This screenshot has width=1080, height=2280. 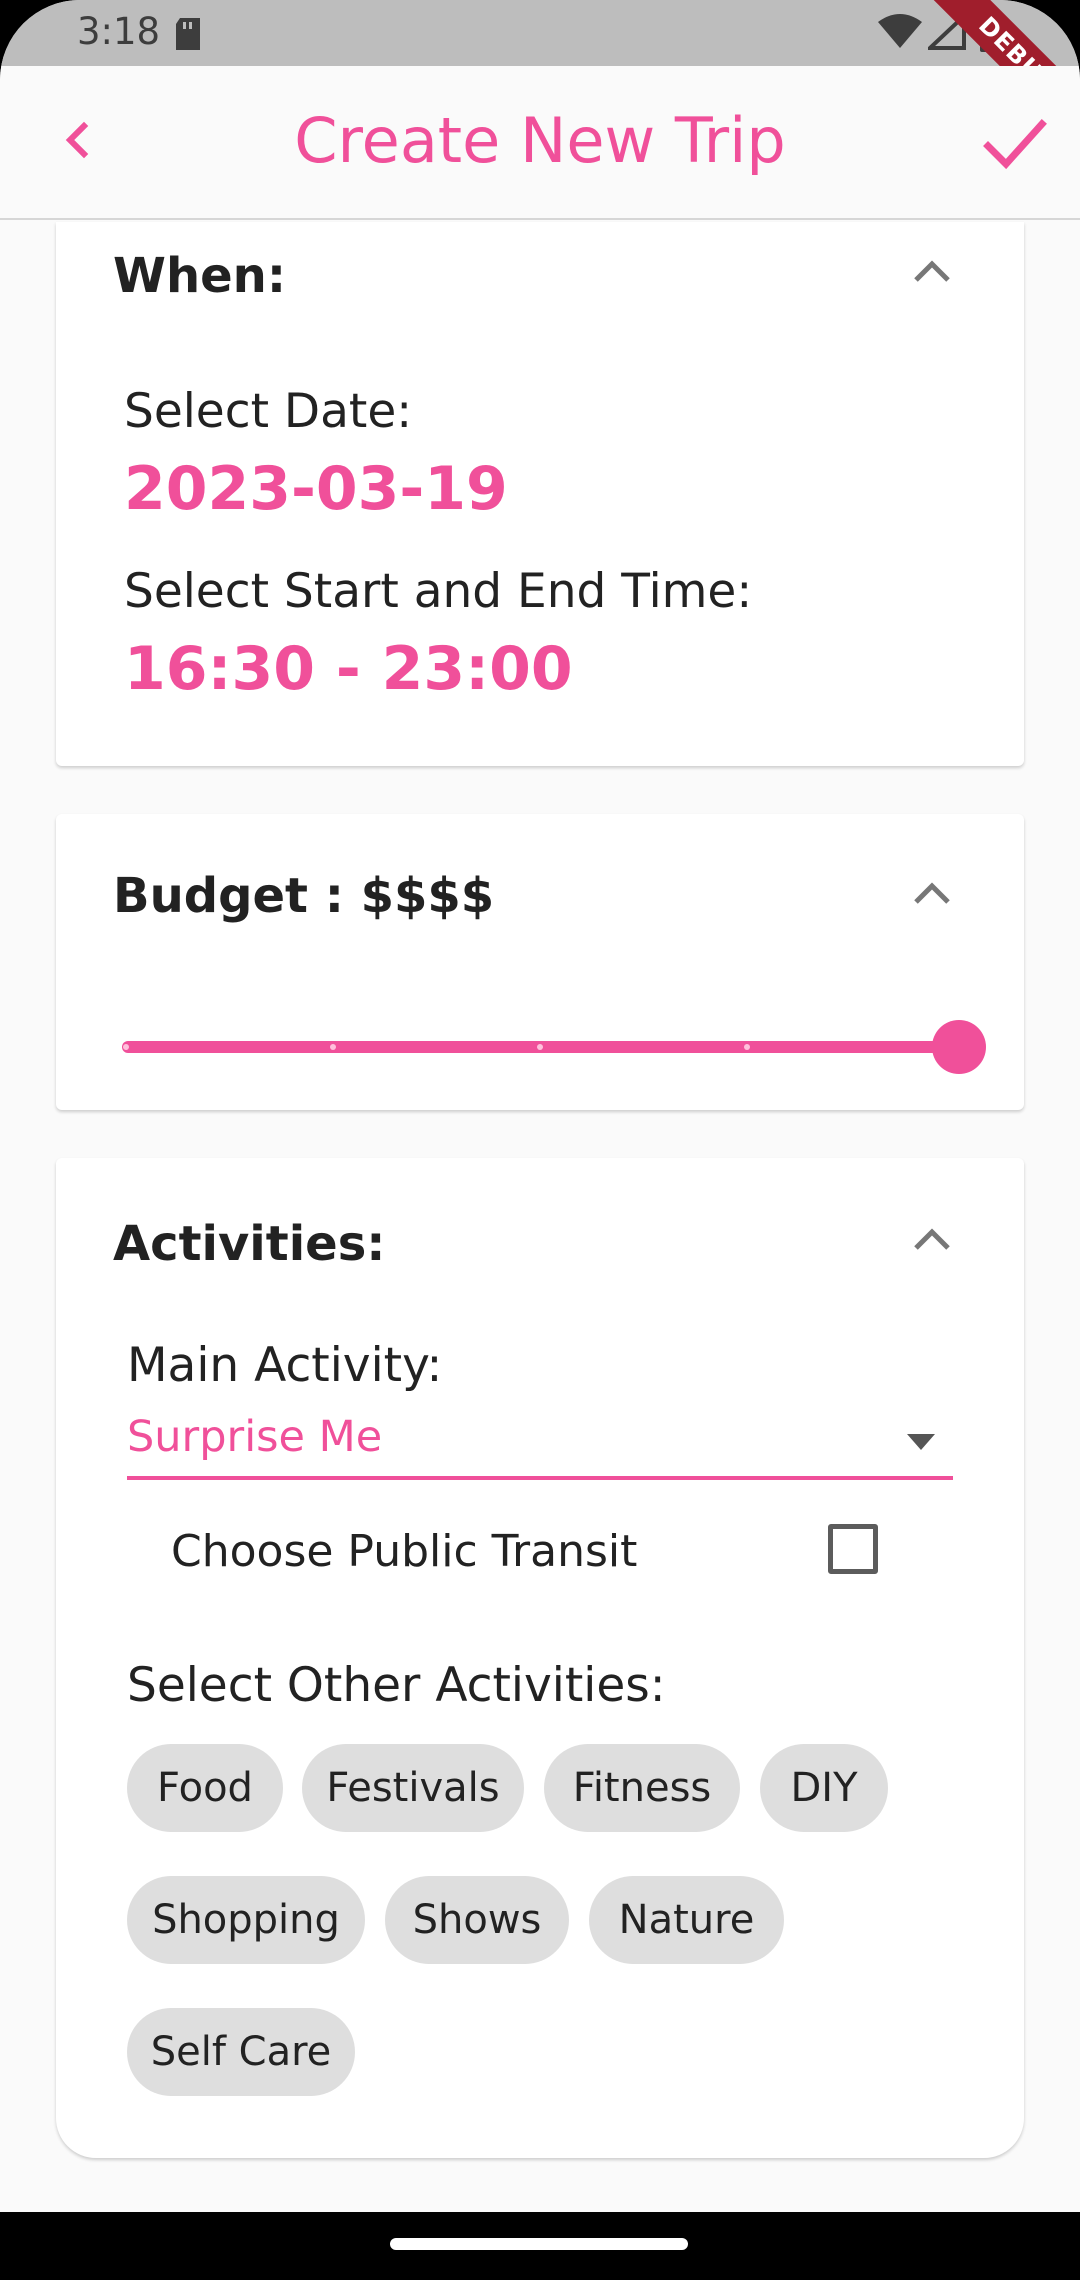 What do you see at coordinates (824, 1788) in the screenshot?
I see `activity-chip: DIY` at bounding box center [824, 1788].